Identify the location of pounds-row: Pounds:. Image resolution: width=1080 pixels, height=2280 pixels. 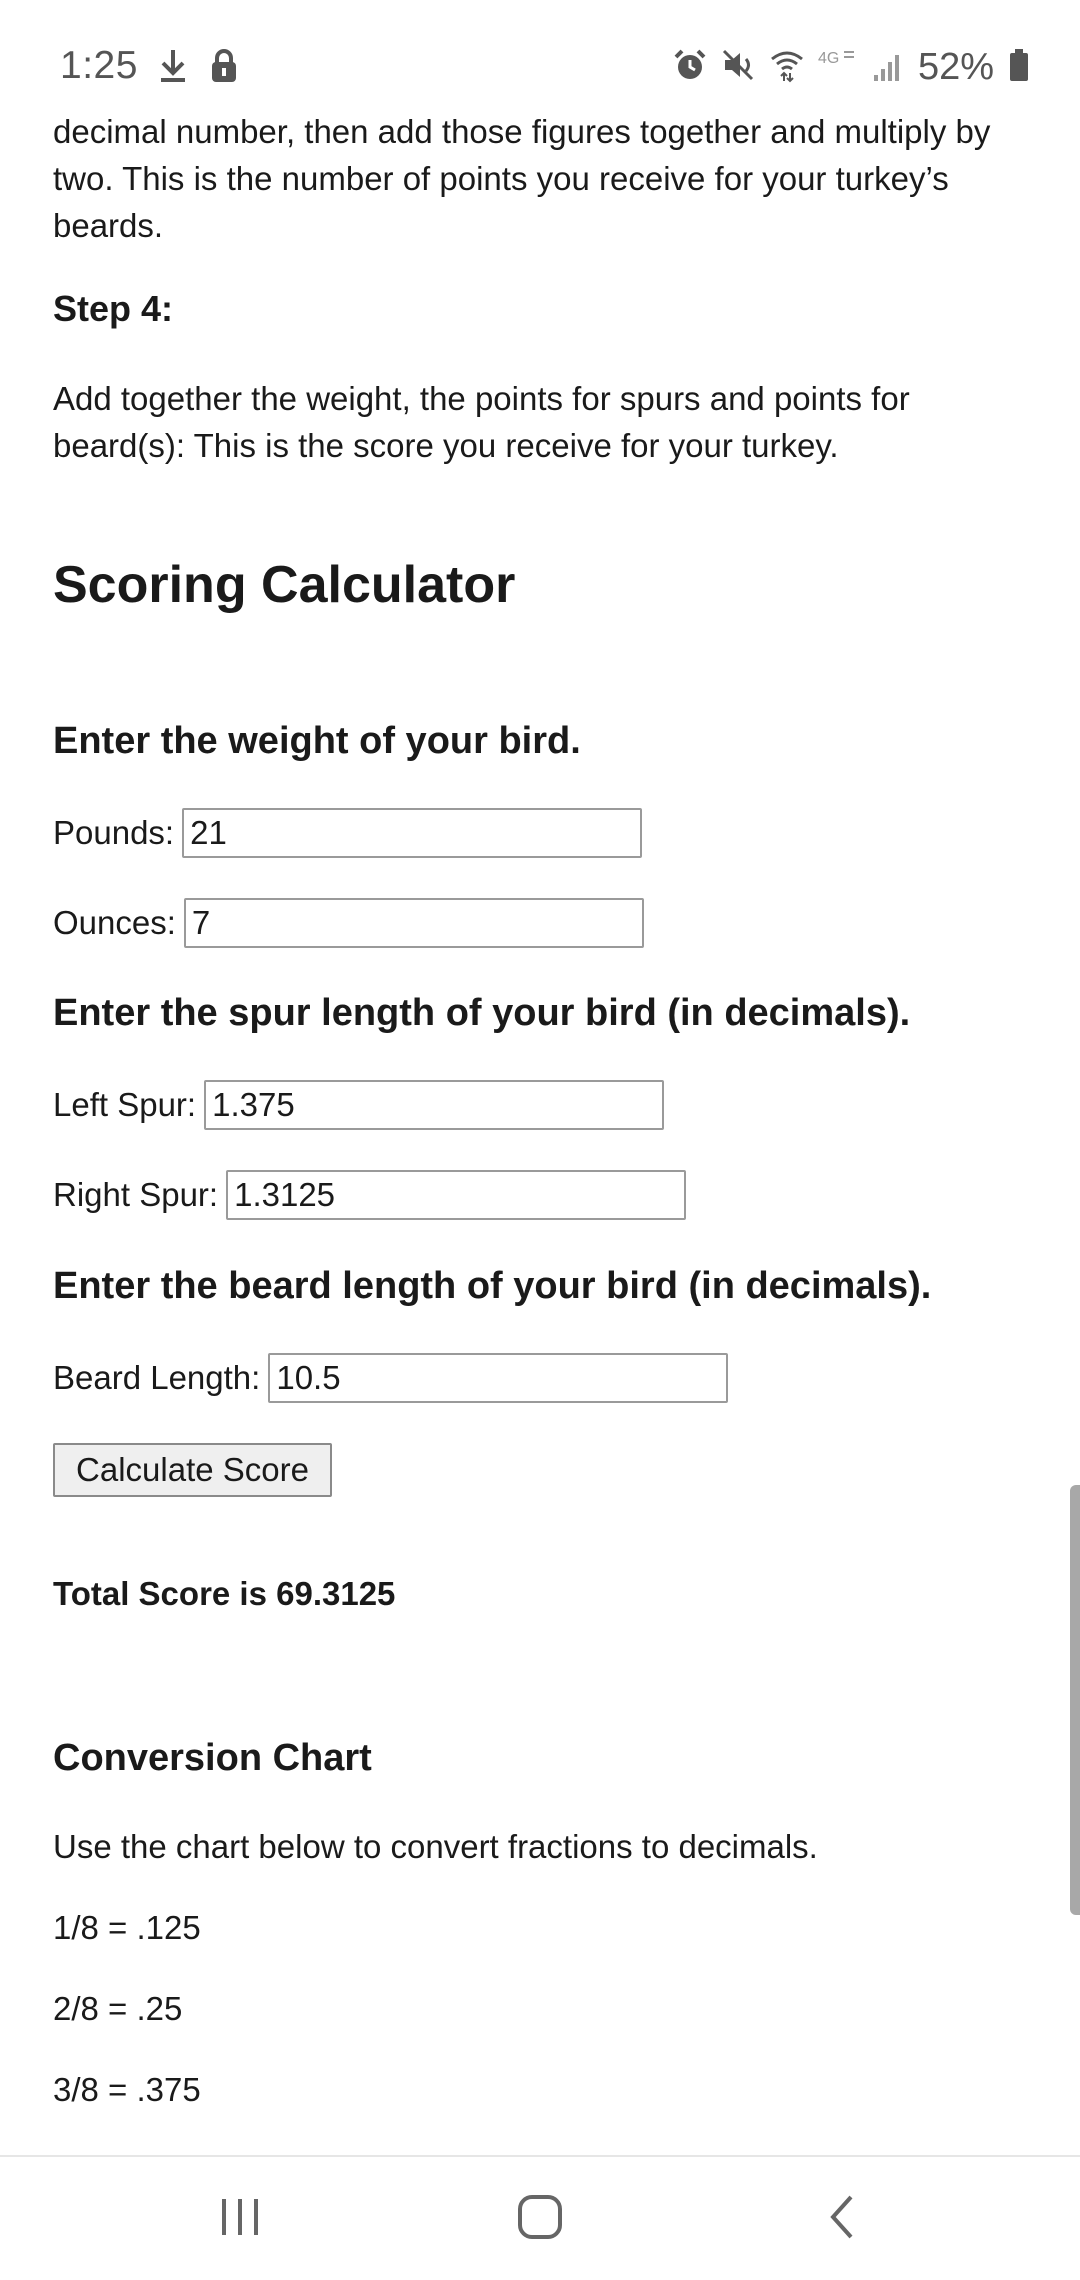
(348, 833).